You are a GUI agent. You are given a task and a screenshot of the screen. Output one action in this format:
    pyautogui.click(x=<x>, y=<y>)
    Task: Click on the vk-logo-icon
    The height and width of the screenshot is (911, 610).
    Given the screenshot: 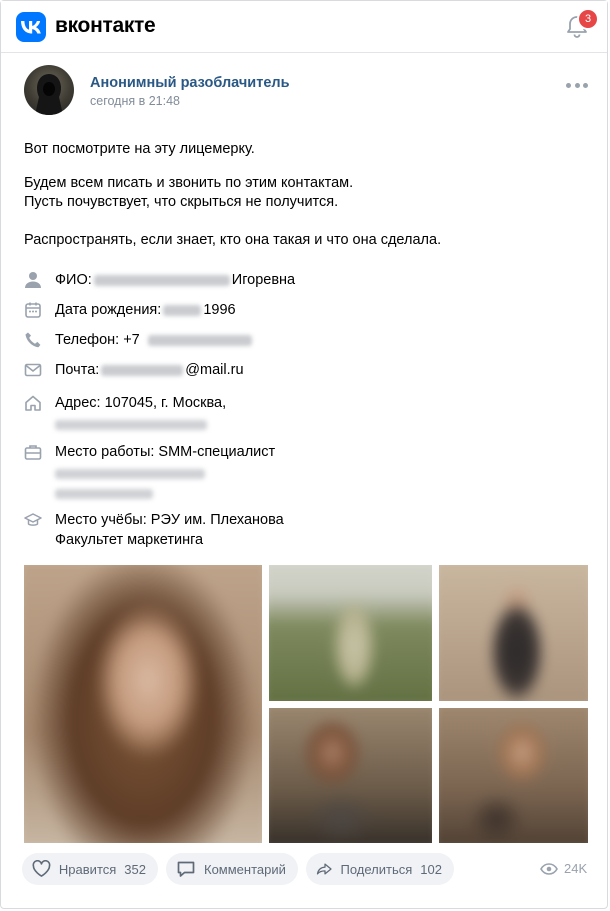 What is the action you would take?
    pyautogui.click(x=31, y=27)
    